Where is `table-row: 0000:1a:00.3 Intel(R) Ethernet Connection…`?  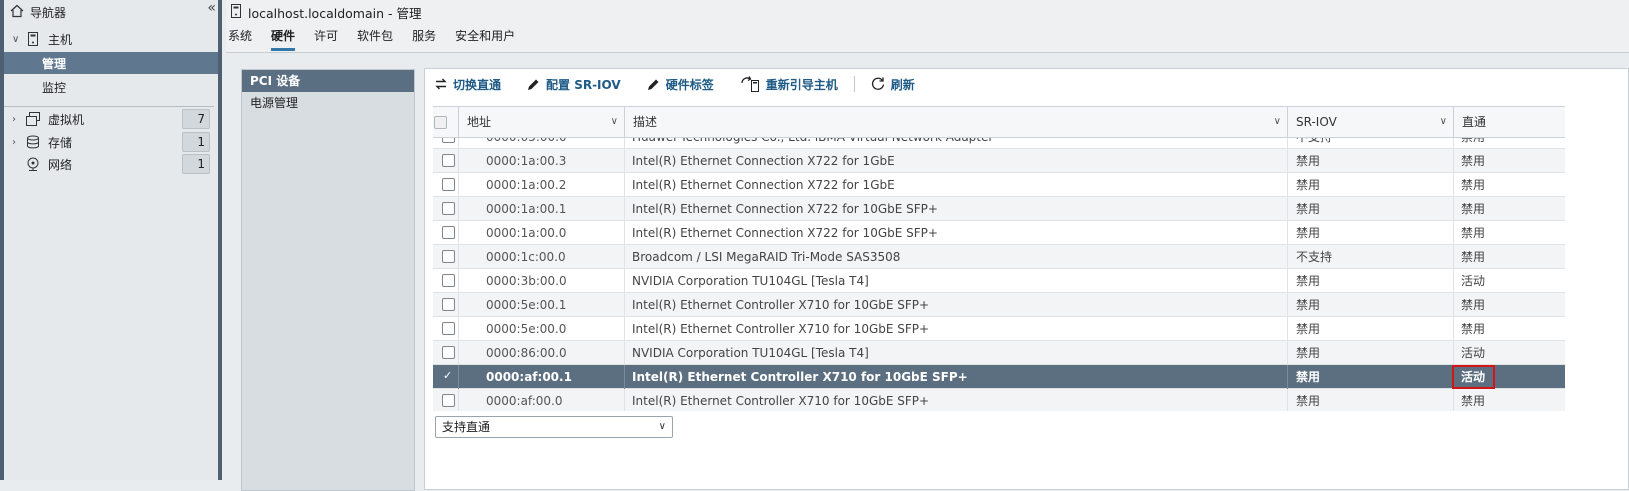
table-row: 0000:1a:00.3 Intel(R) Ethernet Connection… is located at coordinates (999, 161).